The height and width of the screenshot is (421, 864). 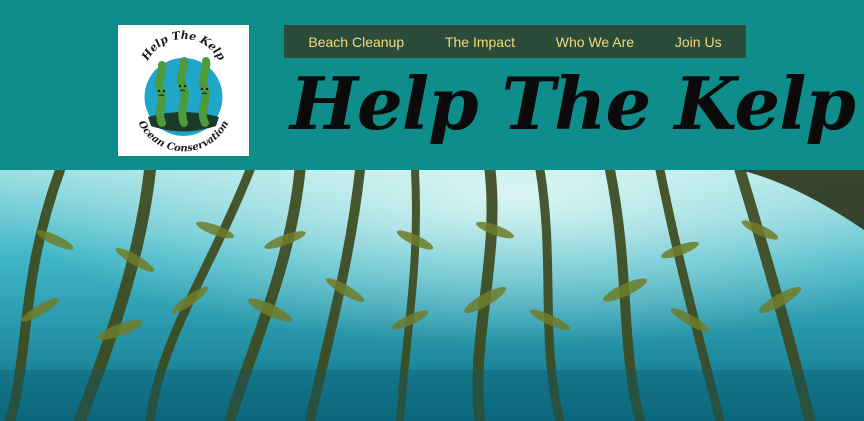 I want to click on logo-illustration: Help The Kelp Ocean Conservation, so click(x=184, y=92).